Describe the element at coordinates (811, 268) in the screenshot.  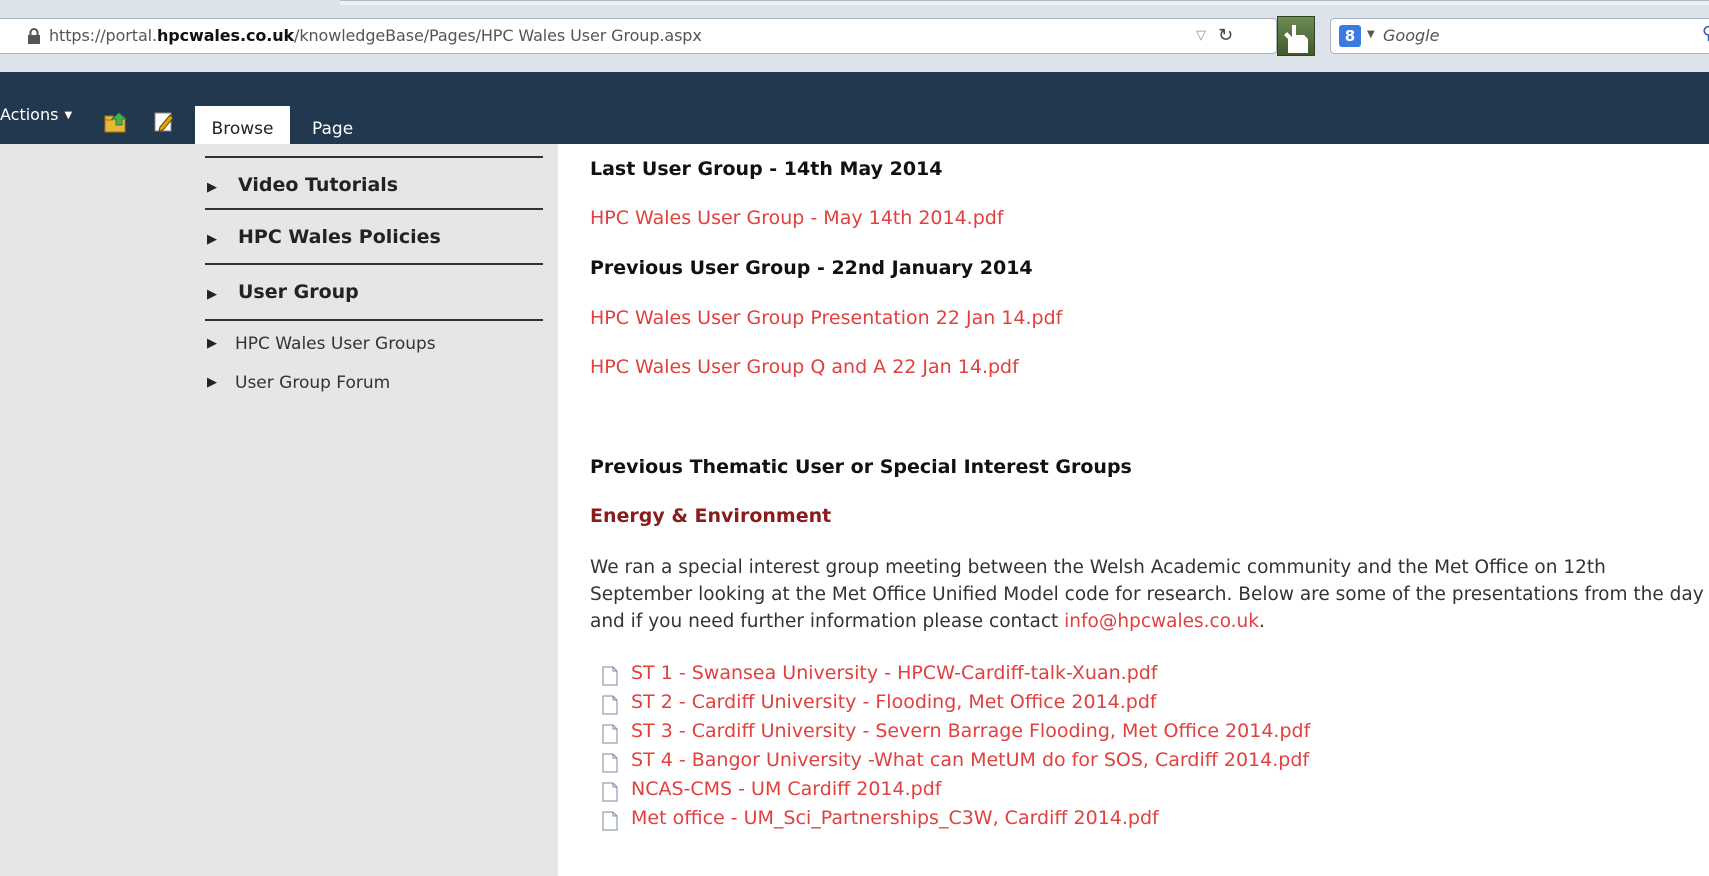
I see `previous-user-group-heading: Previous User Group - 22nd January 2014` at that location.